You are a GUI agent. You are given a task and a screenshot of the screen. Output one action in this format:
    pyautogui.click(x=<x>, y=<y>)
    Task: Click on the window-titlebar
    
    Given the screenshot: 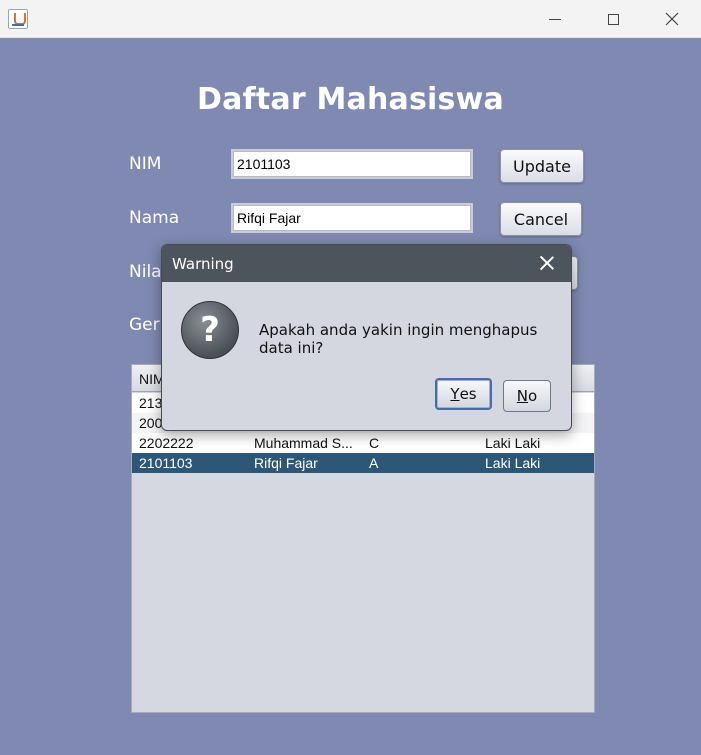 What is the action you would take?
    pyautogui.click(x=350, y=19)
    